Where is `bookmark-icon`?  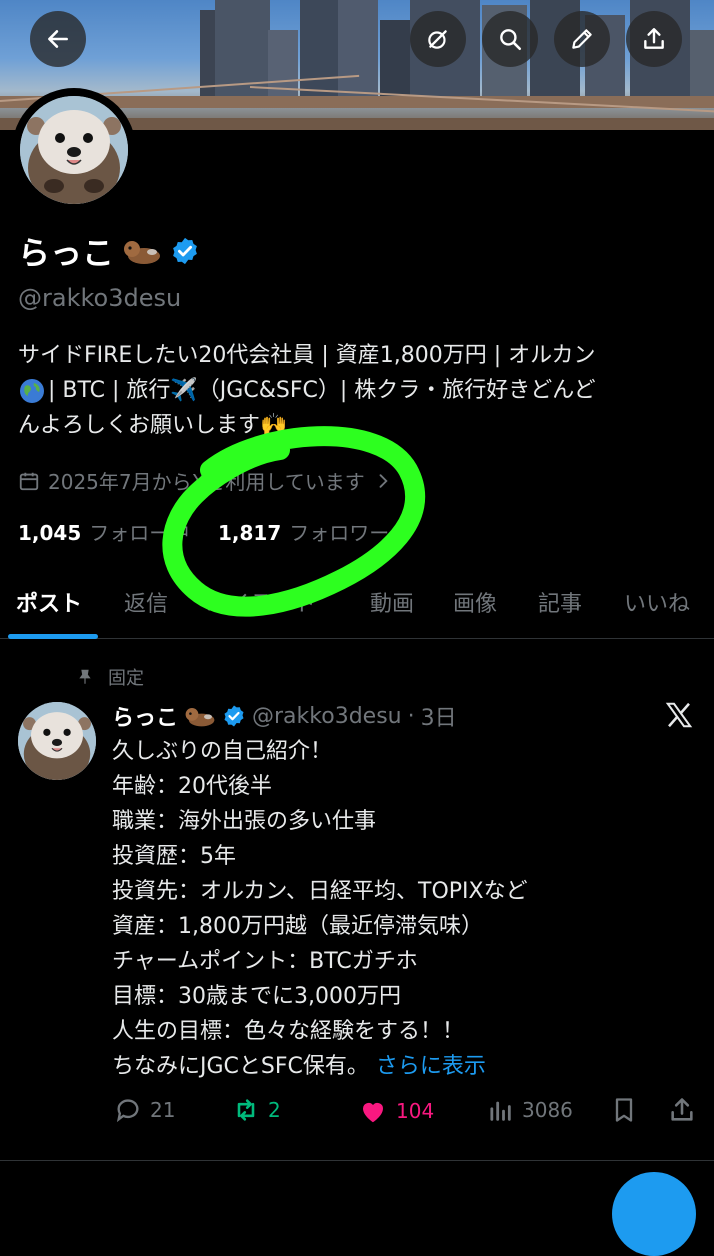
bookmark-icon is located at coordinates (624, 1110).